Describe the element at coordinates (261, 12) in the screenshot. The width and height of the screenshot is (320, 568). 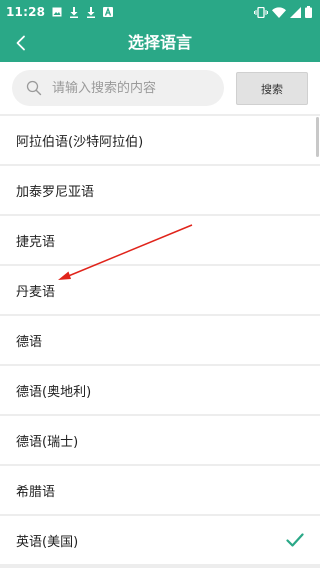
I see `vibrate-icon` at that location.